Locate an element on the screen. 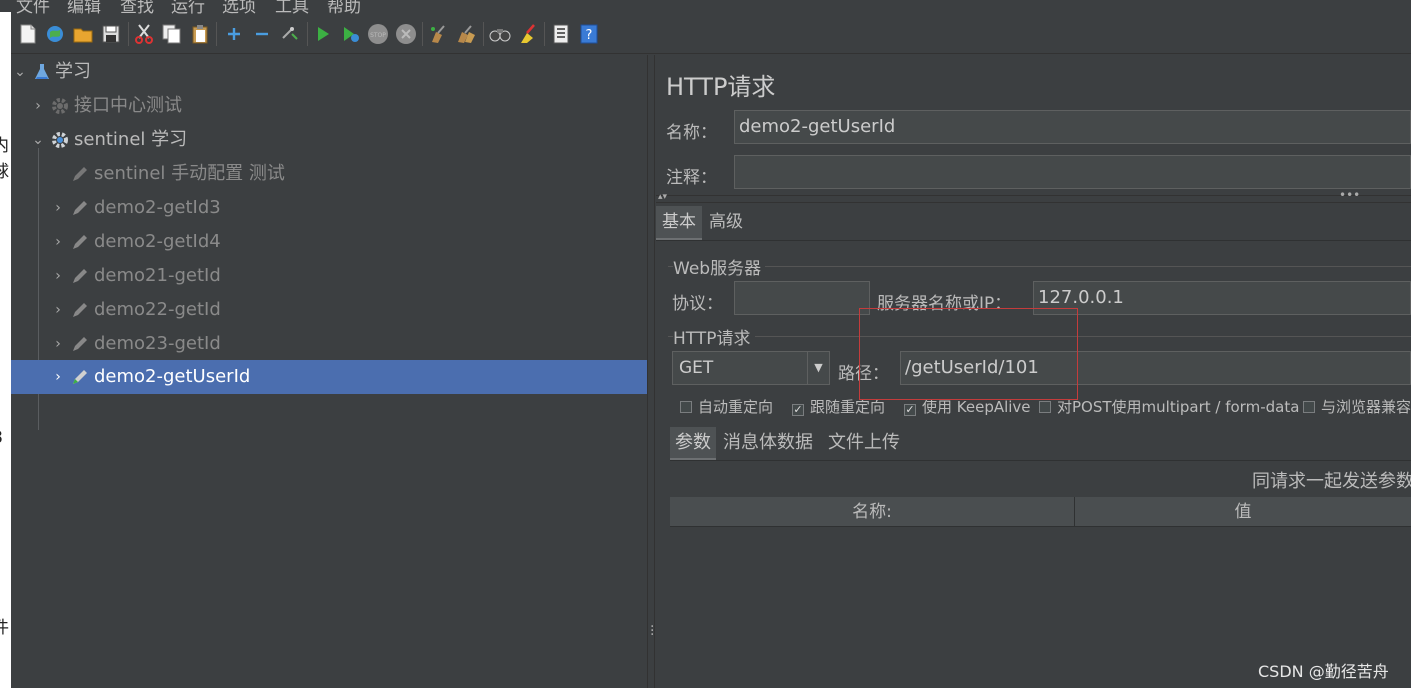 The width and height of the screenshot is (1411, 688). tree-item-label: sentinel 学习 is located at coordinates (131, 139).